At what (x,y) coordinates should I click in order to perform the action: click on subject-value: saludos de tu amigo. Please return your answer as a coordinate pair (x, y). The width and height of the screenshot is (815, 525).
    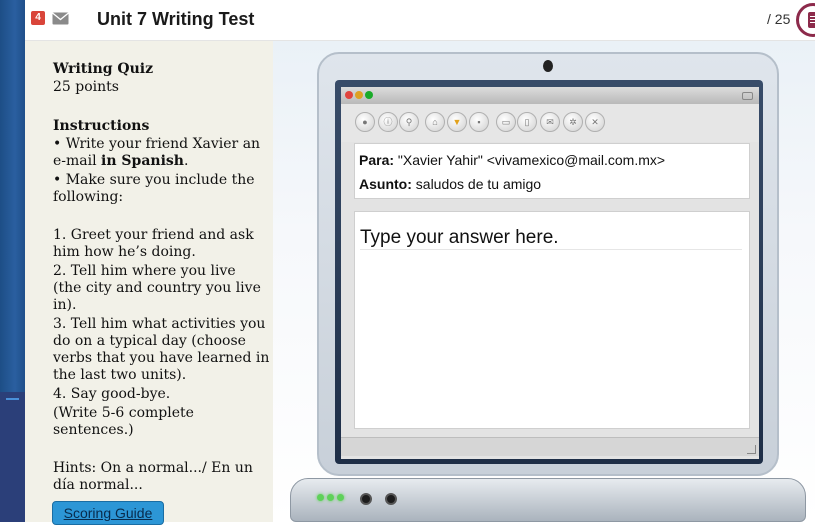
    Looking at the image, I should click on (476, 184).